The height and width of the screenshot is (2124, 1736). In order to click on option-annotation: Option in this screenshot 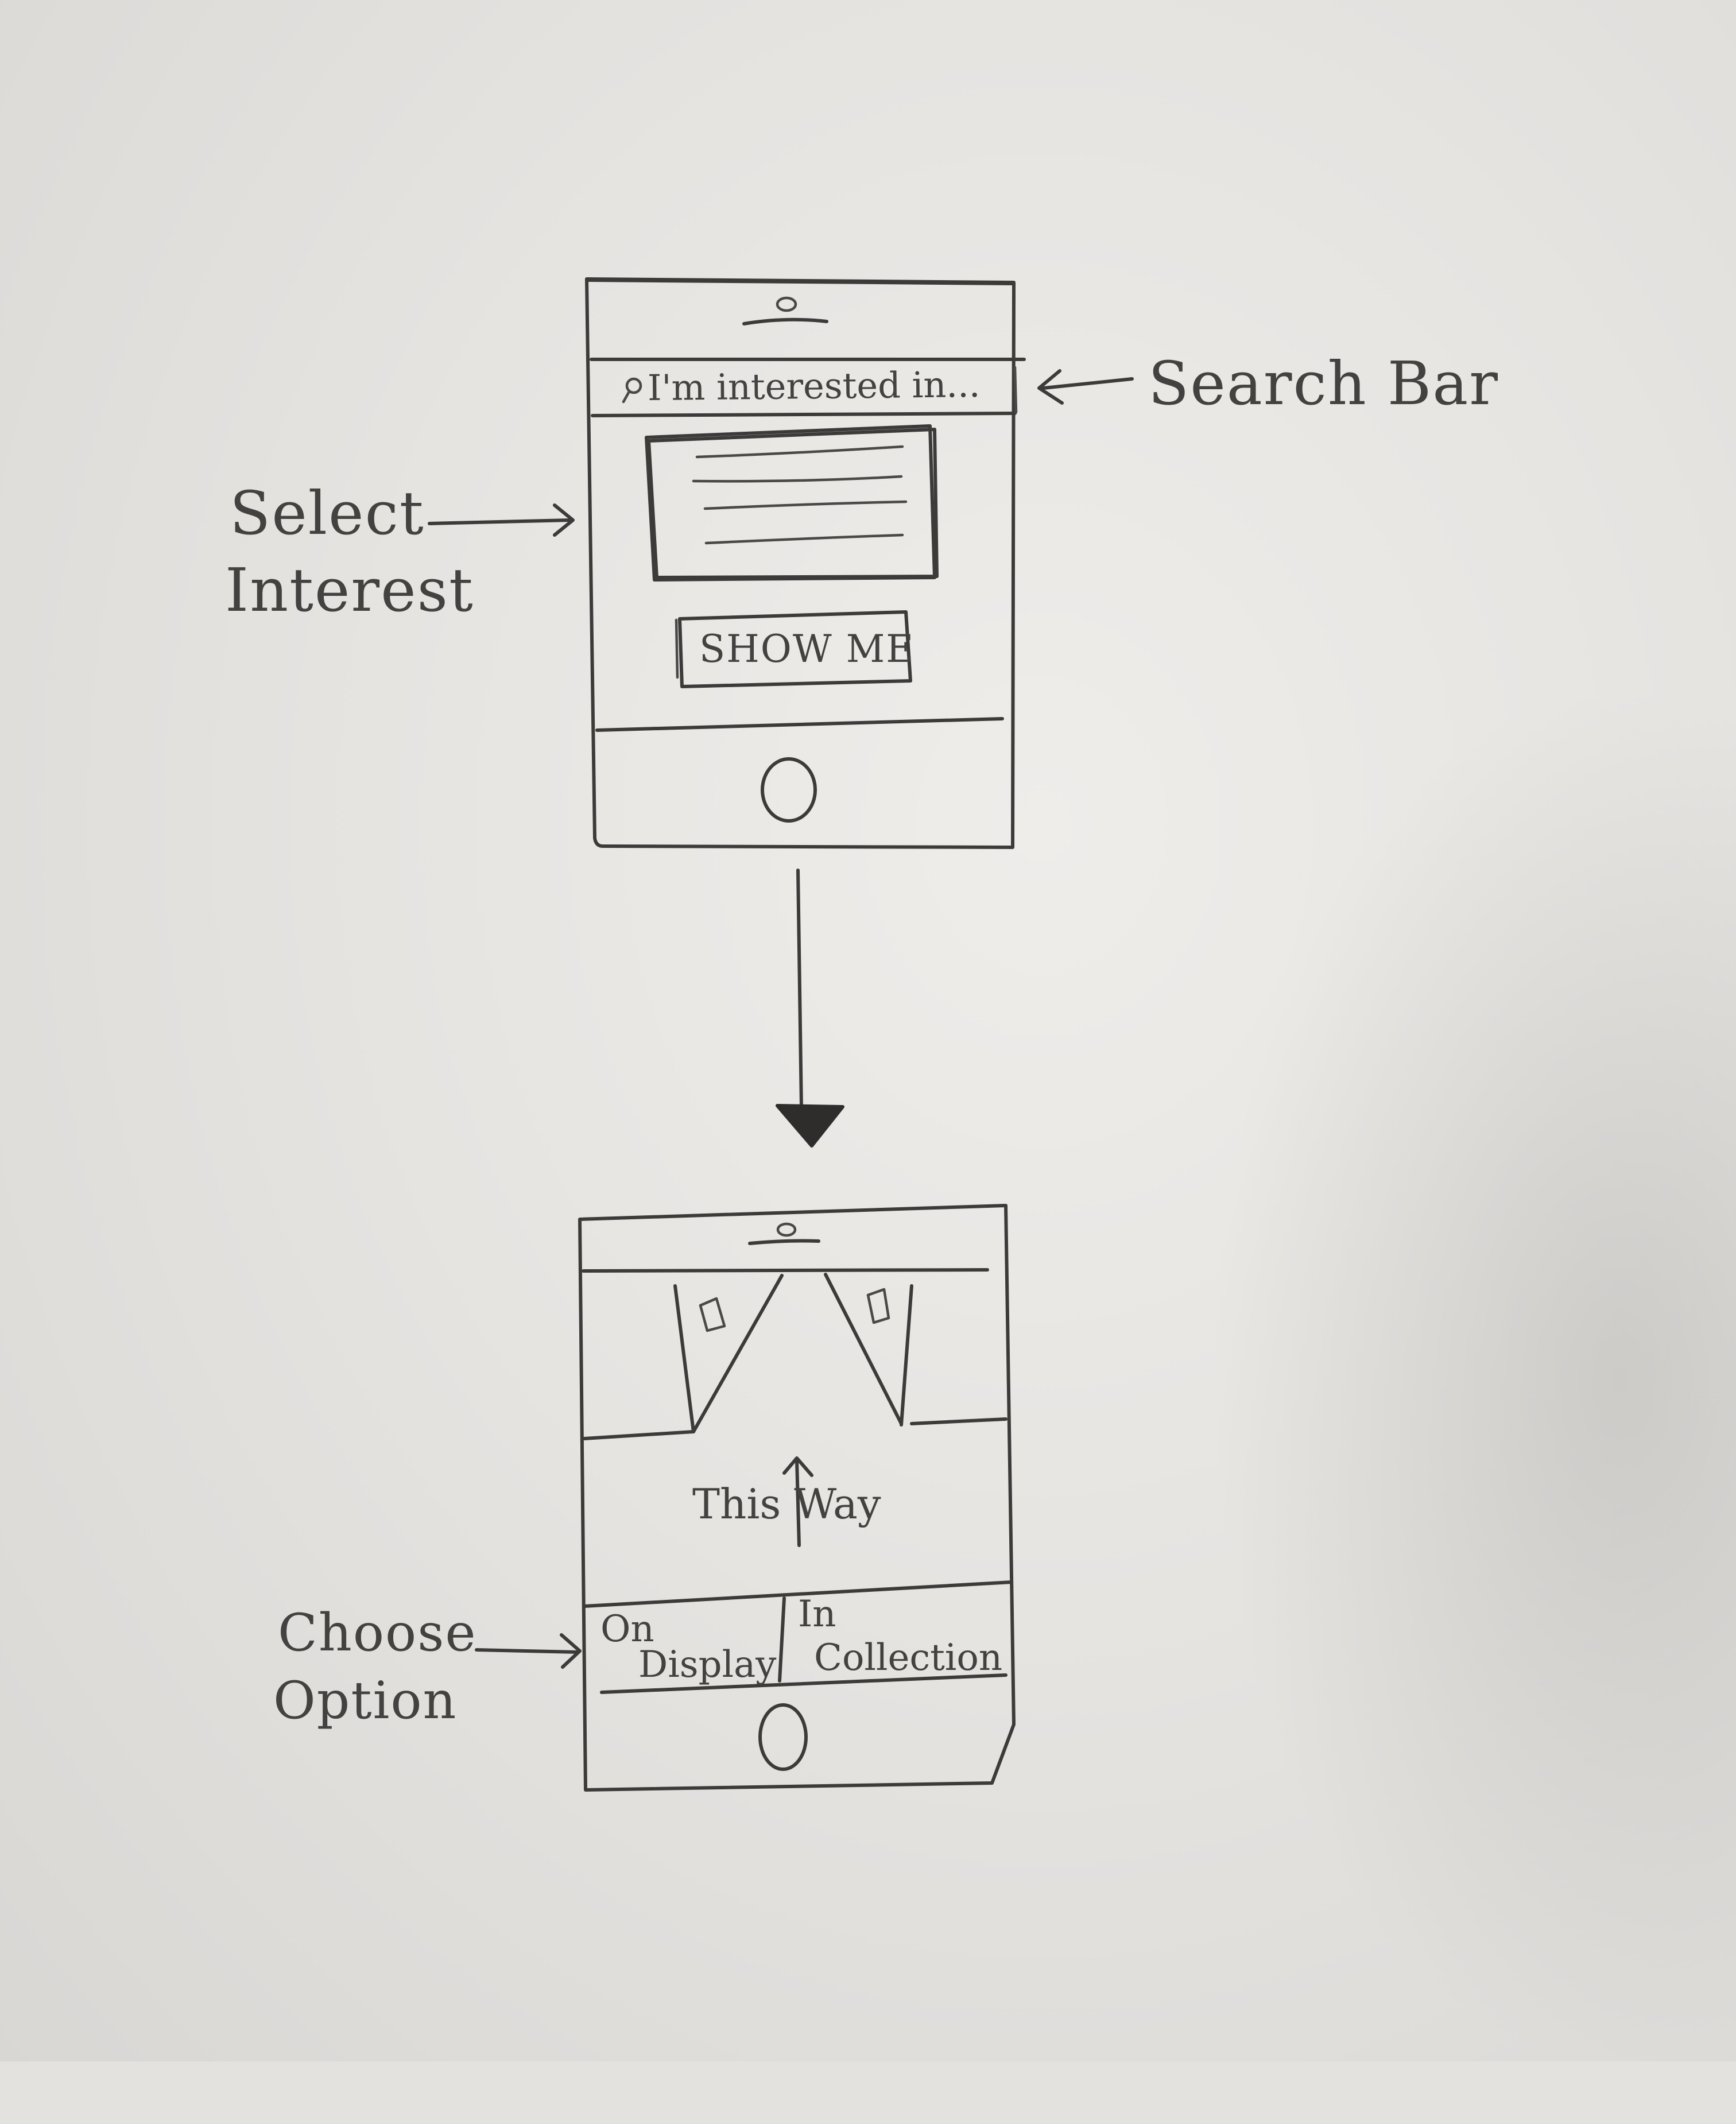, I will do `click(365, 1700)`.